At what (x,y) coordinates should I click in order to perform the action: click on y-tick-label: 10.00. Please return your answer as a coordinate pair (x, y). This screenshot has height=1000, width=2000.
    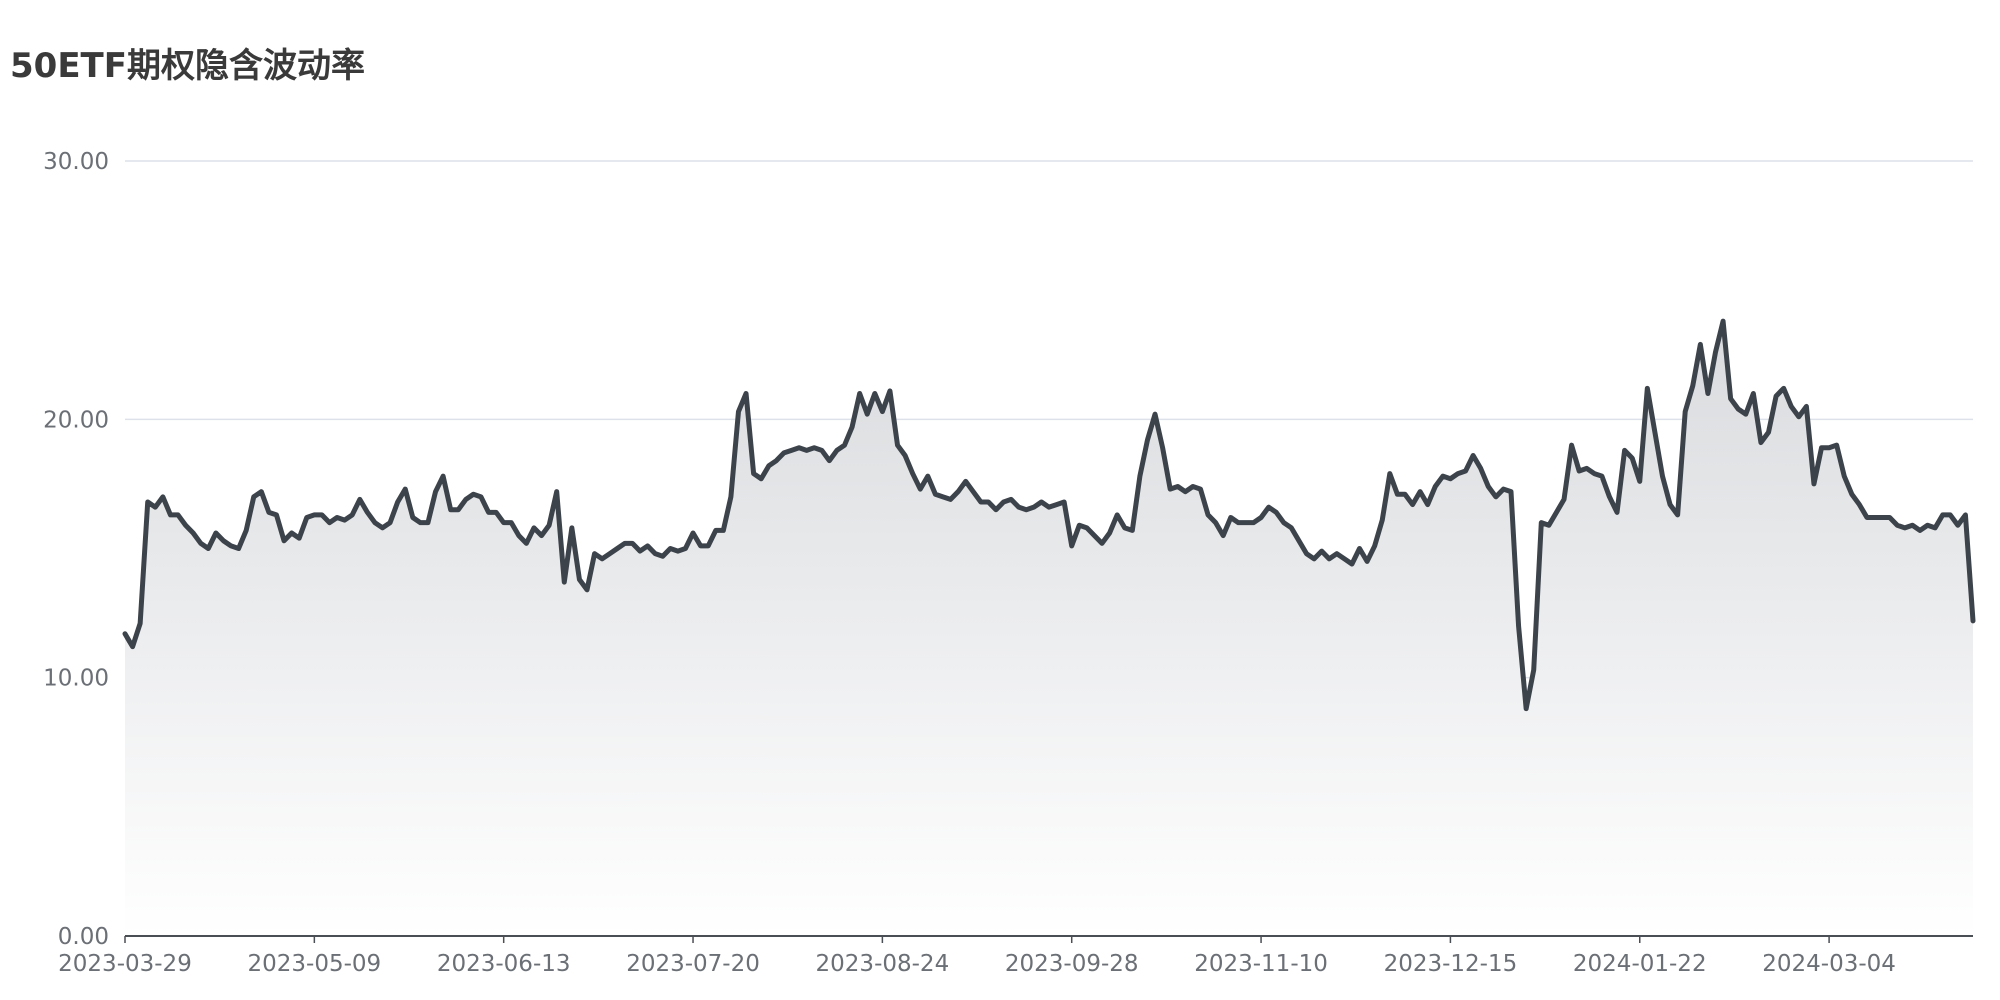
    Looking at the image, I should click on (76, 679).